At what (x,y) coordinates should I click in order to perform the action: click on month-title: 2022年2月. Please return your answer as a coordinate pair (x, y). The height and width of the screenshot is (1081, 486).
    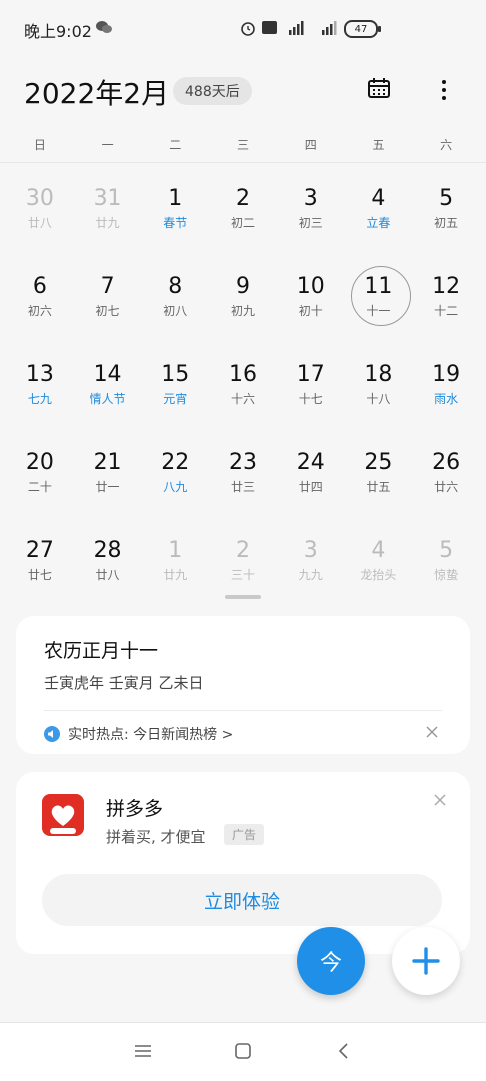
    Looking at the image, I should click on (96, 92).